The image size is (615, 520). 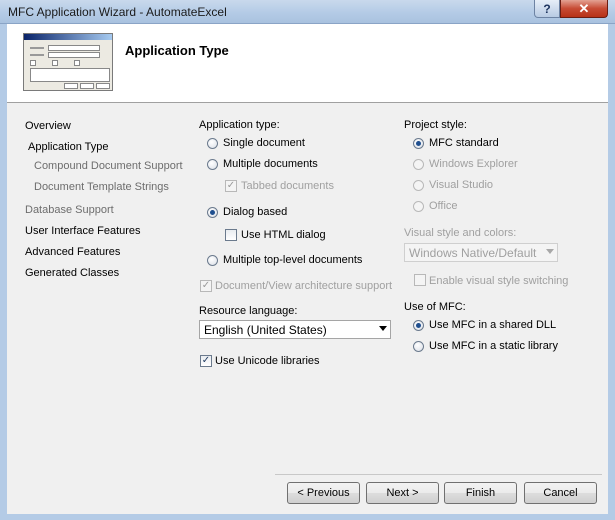 I want to click on use-mfc-static-library-label: Use MFC in a static library, so click(x=493, y=346).